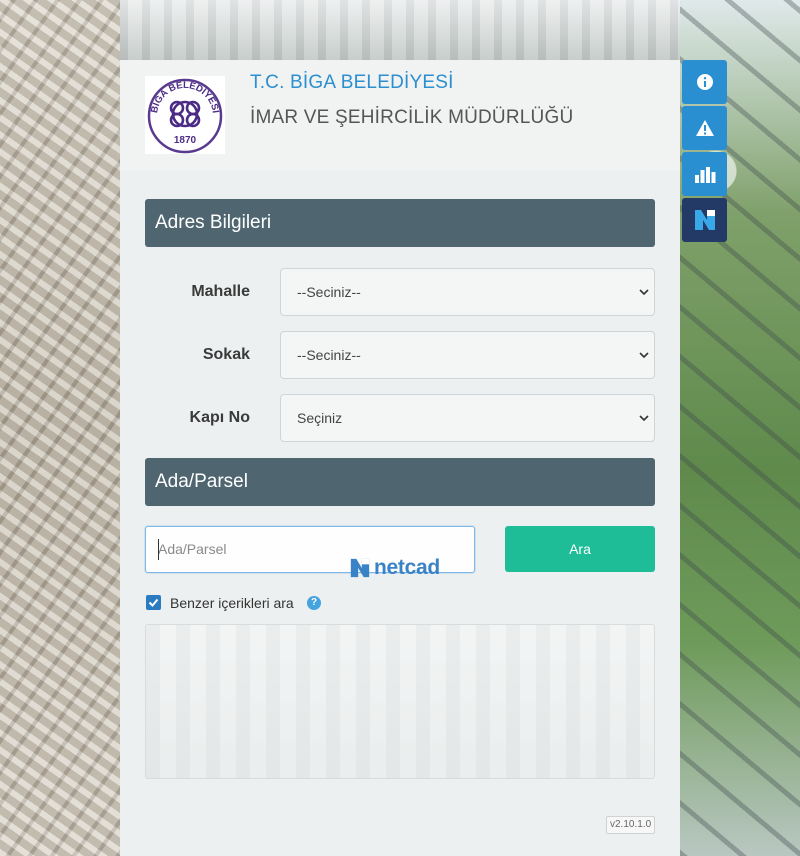 The image size is (800, 856). I want to click on checkmark-icon, so click(153, 602).